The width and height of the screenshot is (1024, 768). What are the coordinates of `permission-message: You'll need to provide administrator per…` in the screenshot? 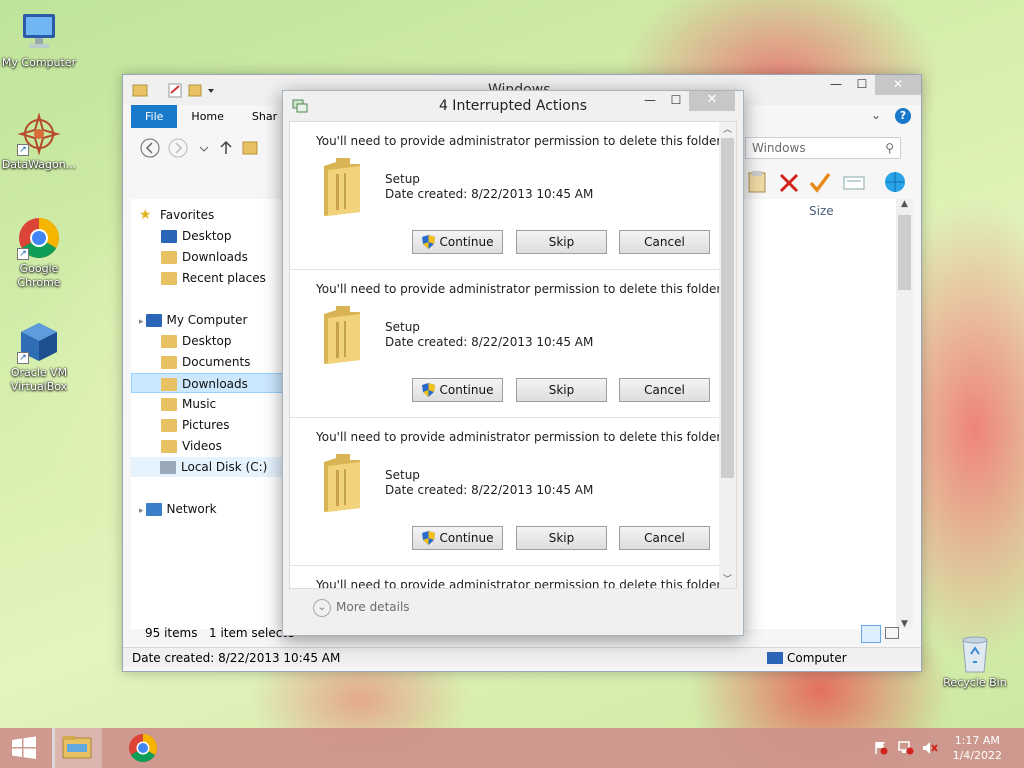 It's located at (519, 289).